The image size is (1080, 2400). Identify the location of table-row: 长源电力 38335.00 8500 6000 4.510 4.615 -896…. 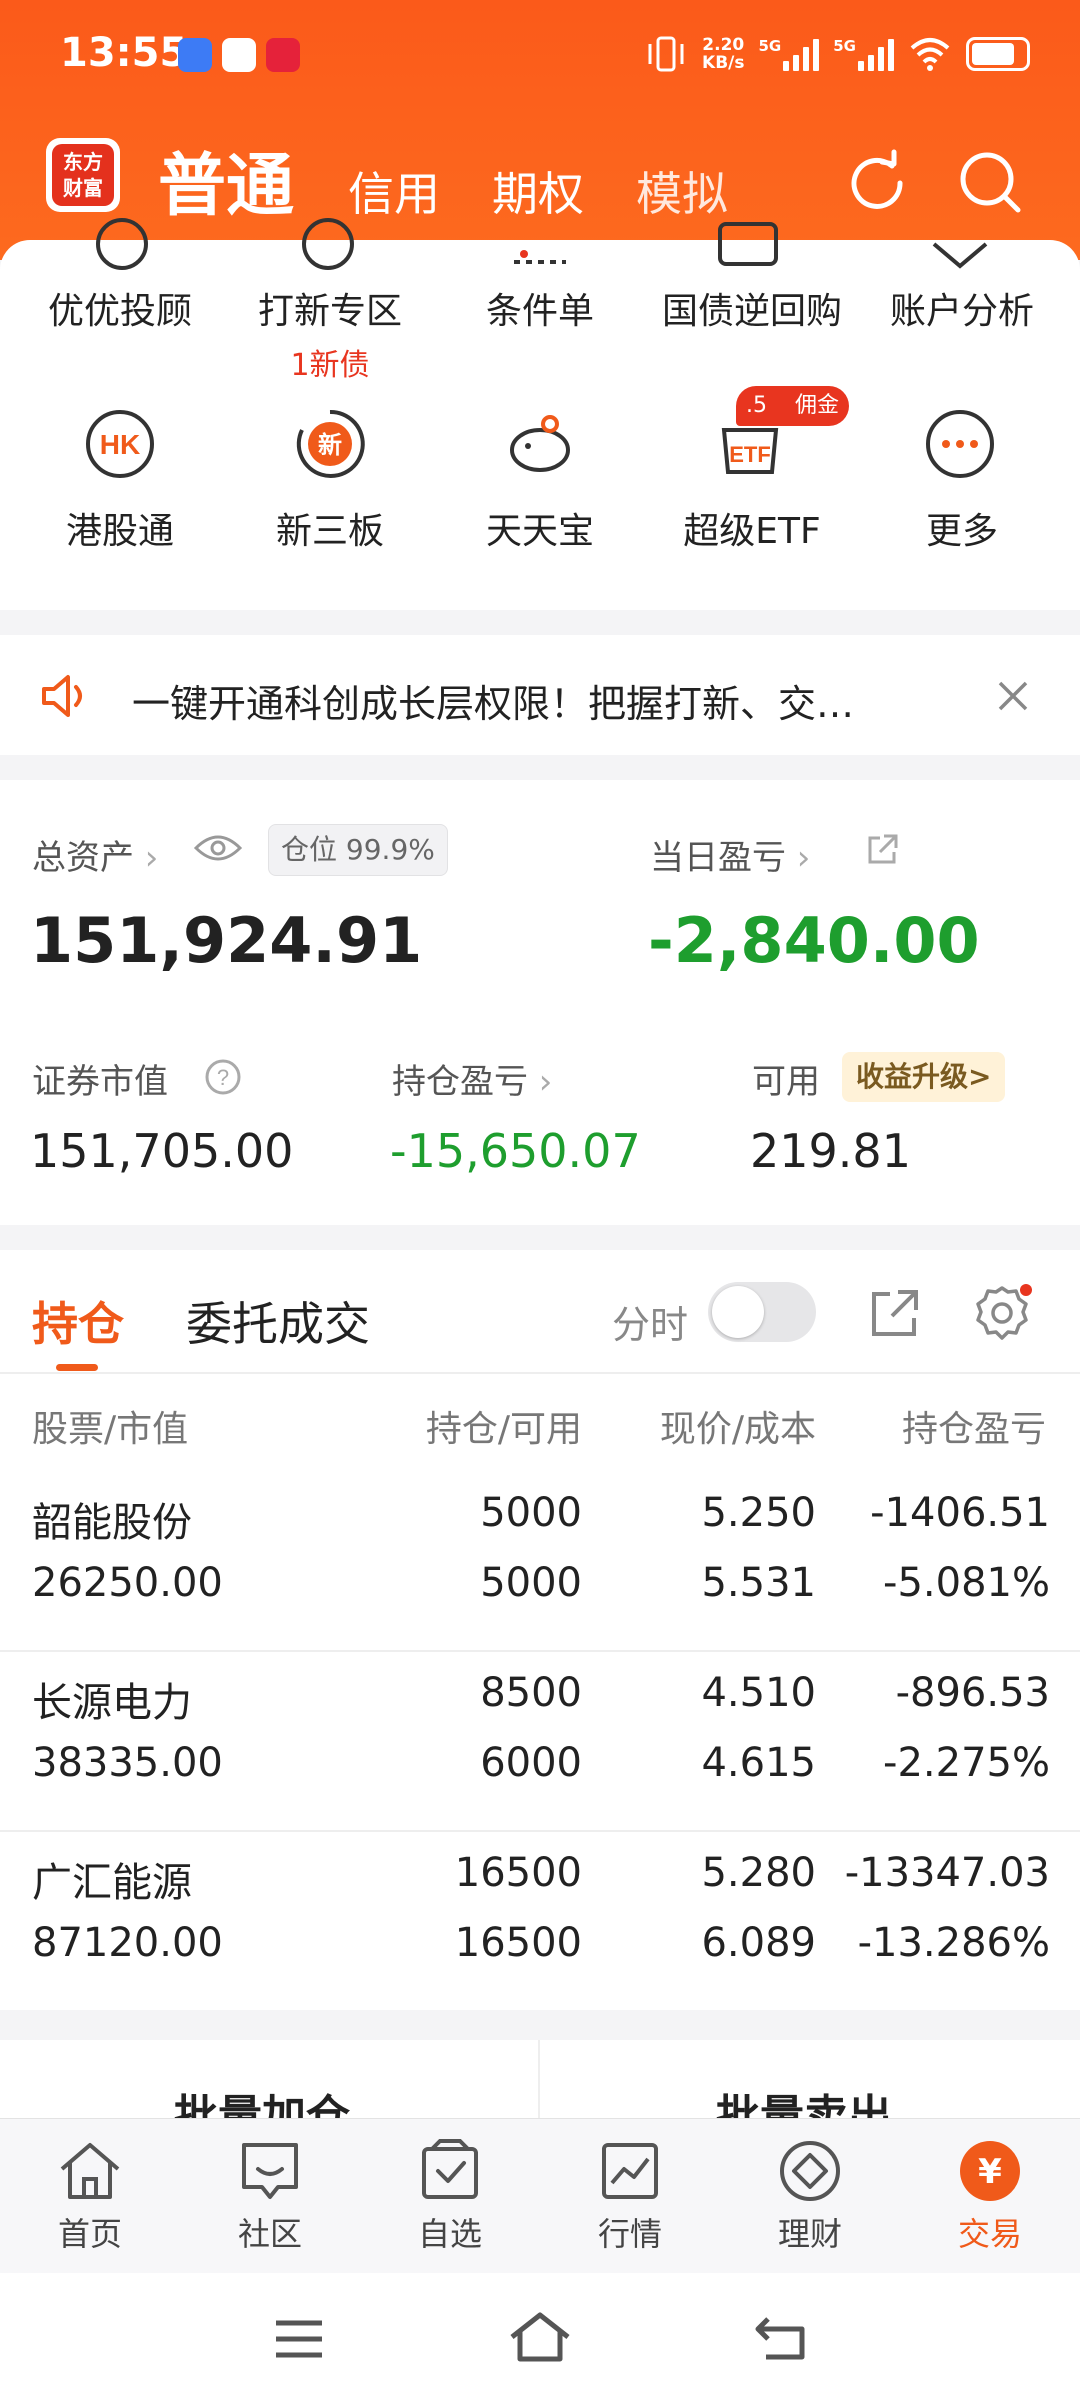
(540, 1755).